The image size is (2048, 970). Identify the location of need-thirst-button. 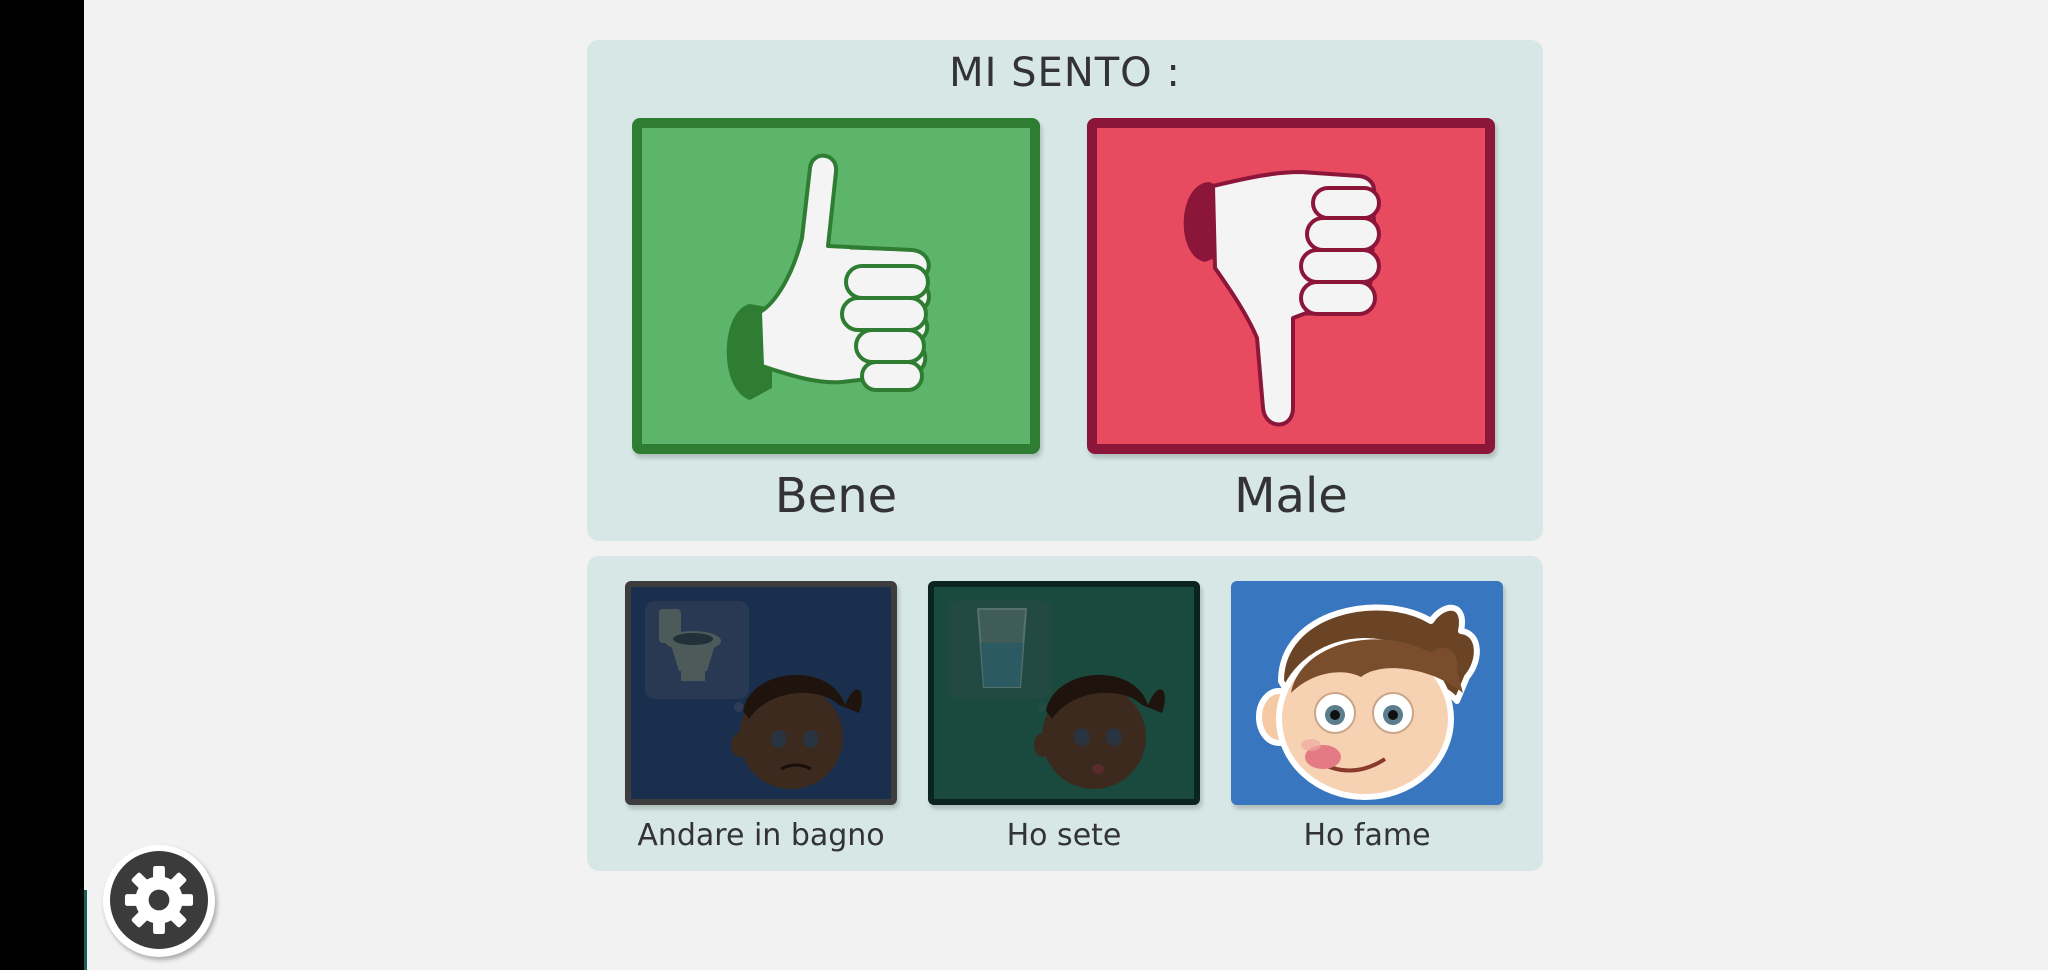
(1064, 693).